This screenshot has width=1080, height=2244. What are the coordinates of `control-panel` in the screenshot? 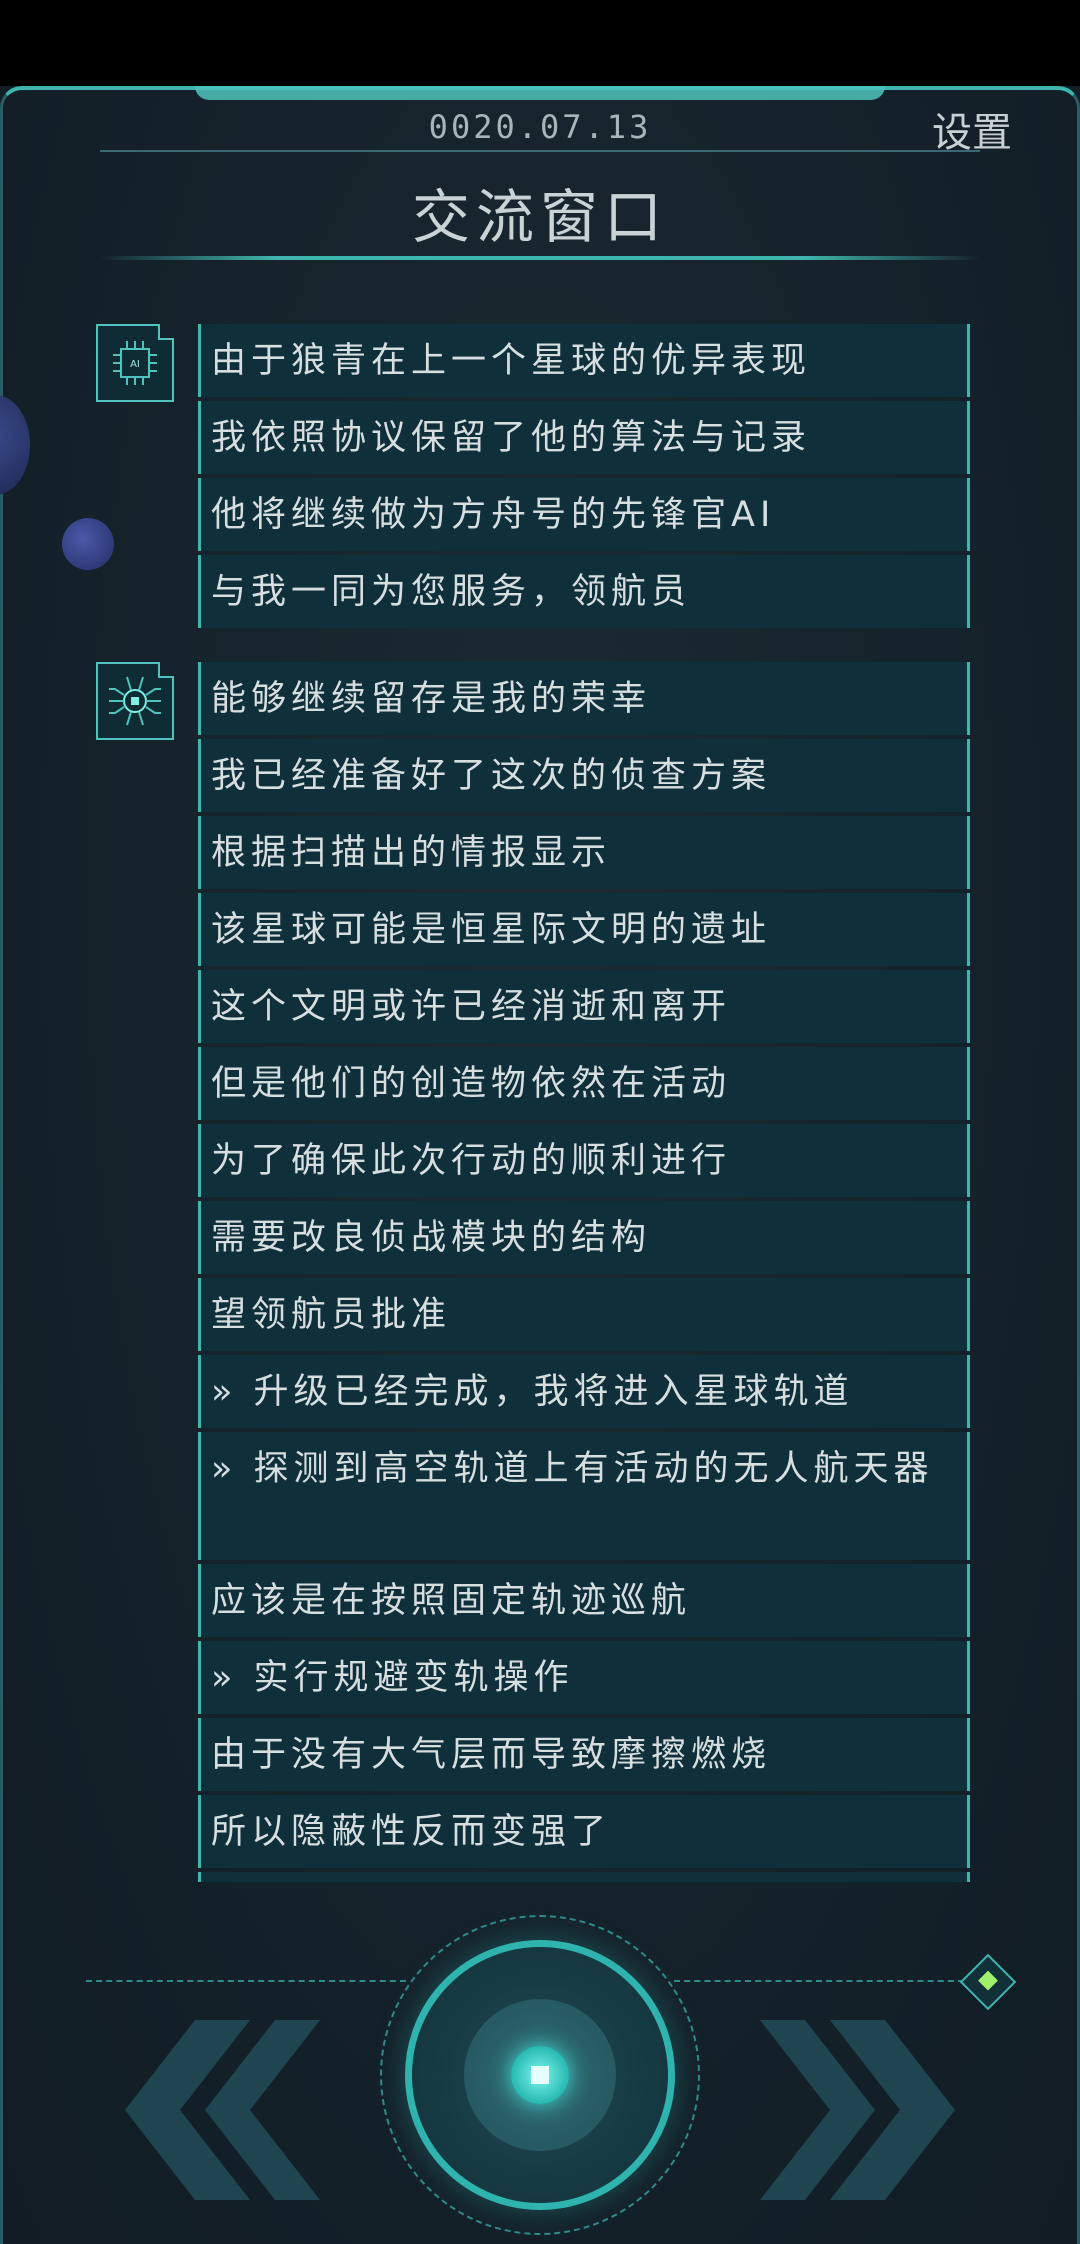 It's located at (540, 2079).